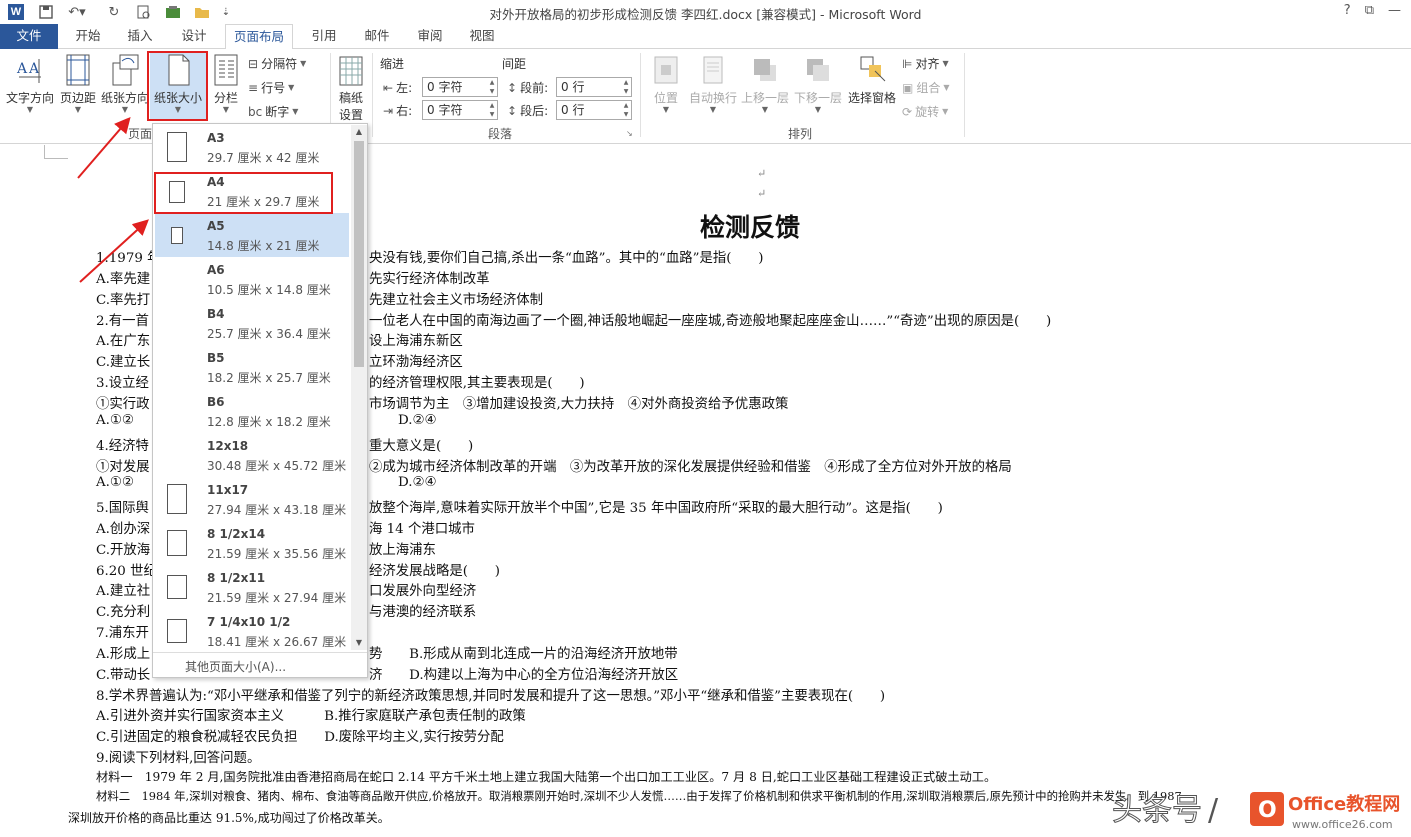  Describe the element at coordinates (123, 612) in the screenshot. I see `doc-line: C.充分利` at that location.